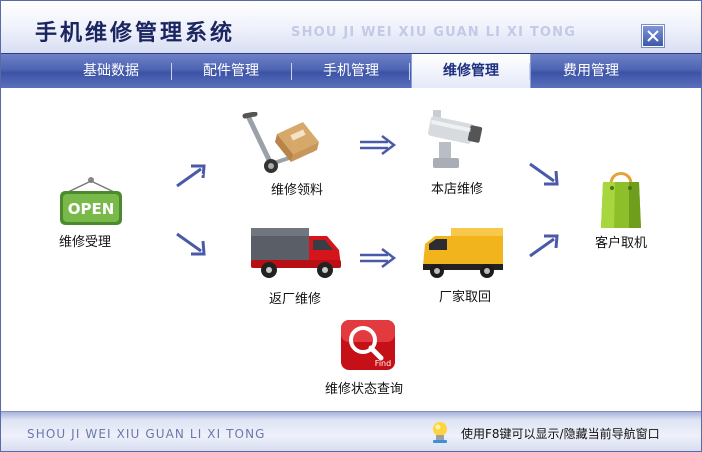 This screenshot has width=702, height=452. What do you see at coordinates (457, 189) in the screenshot?
I see `inhouse-repair-label: 本店维修` at bounding box center [457, 189].